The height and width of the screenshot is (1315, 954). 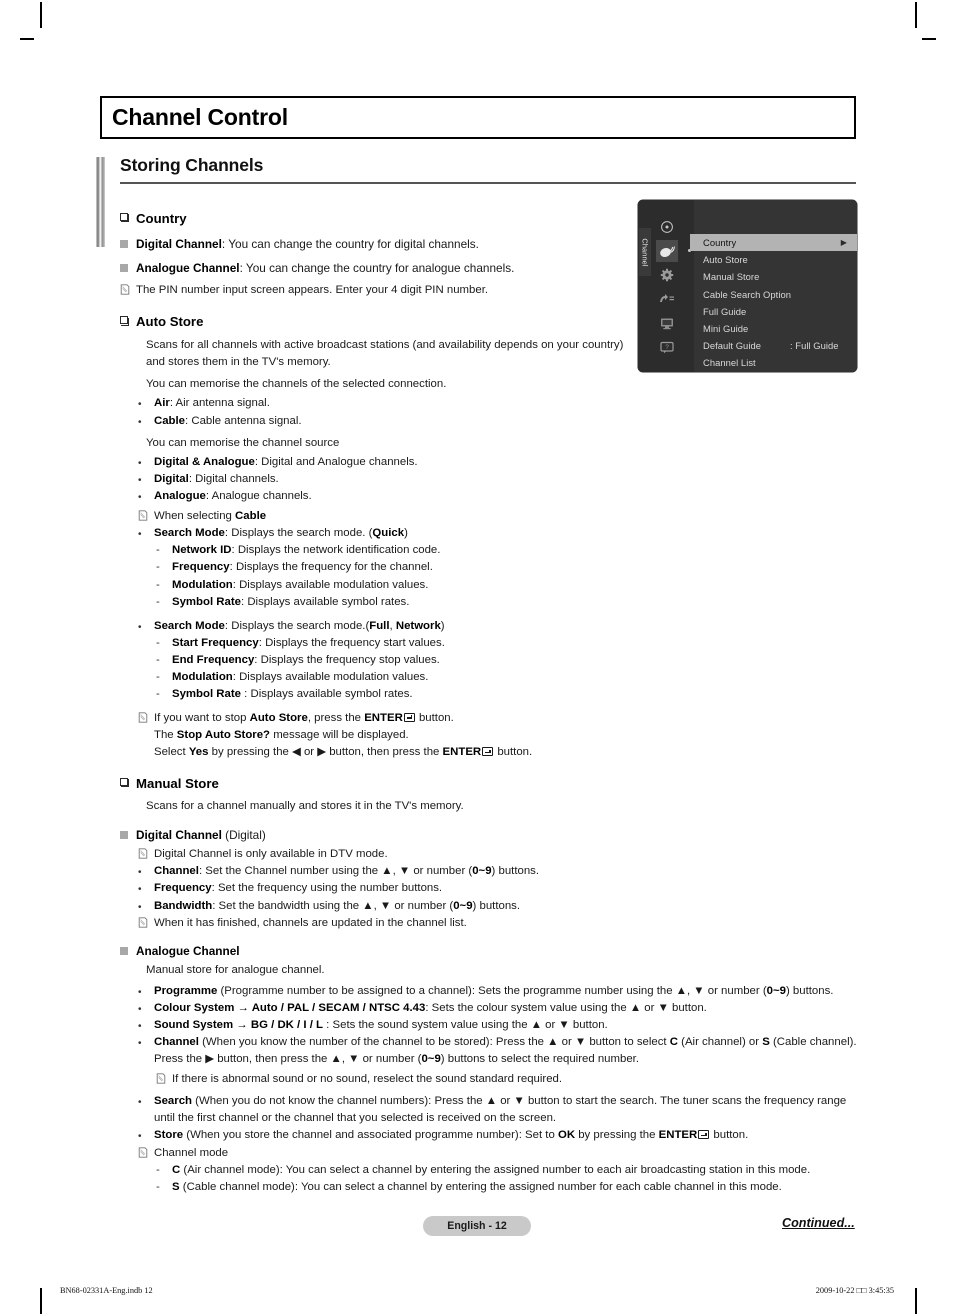 What do you see at coordinates (678, 1135) in the screenshot?
I see `enter-label: ENTER` at bounding box center [678, 1135].